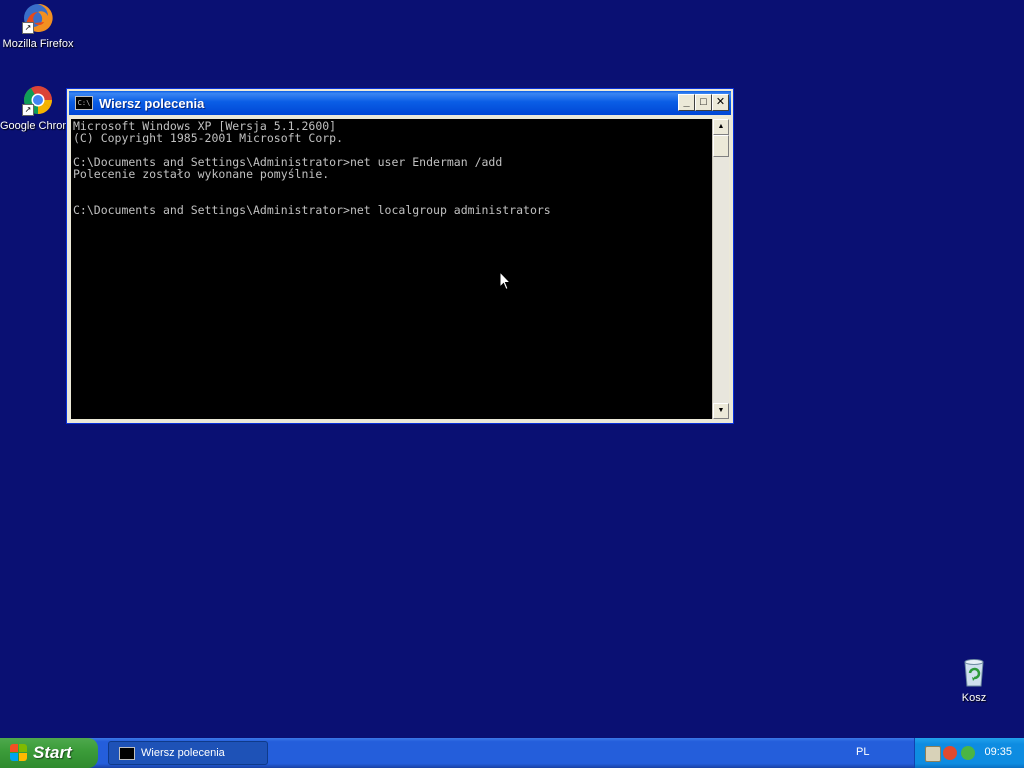 Image resolution: width=1024 pixels, height=768 pixels. Describe the element at coordinates (974, 672) in the screenshot. I see `recycle-bin-icon` at that location.